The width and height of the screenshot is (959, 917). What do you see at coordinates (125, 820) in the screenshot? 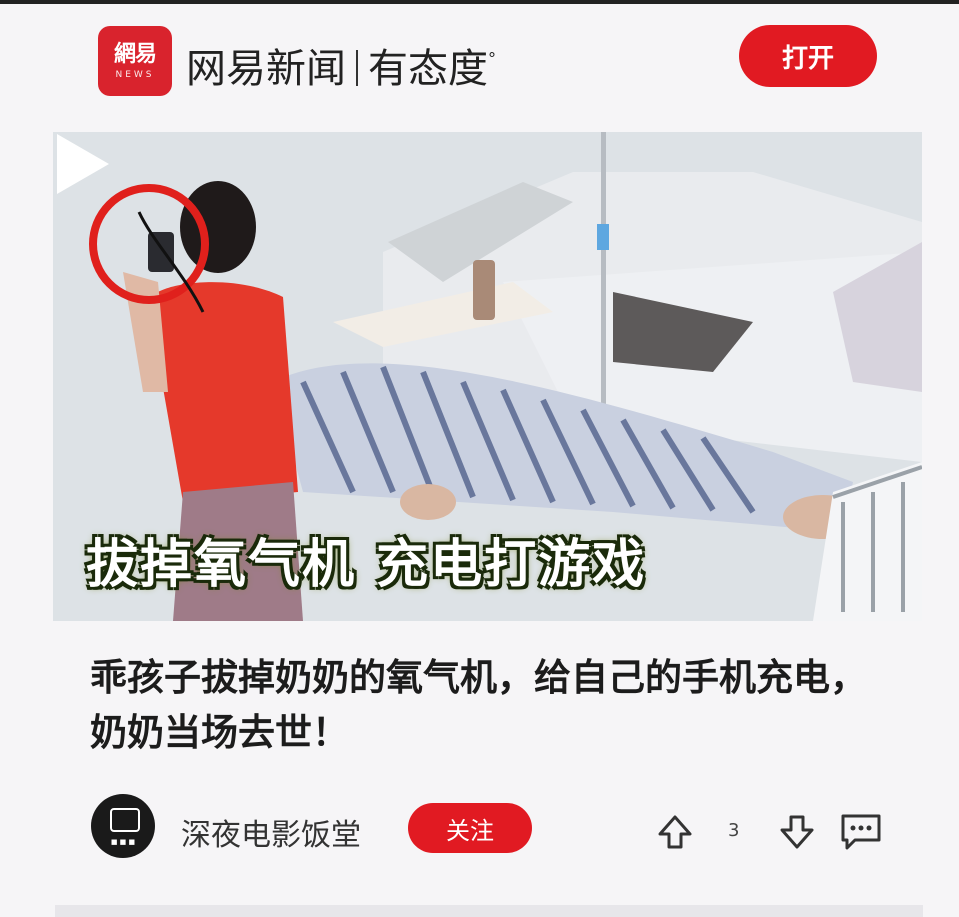
I see `camera-icon` at bounding box center [125, 820].